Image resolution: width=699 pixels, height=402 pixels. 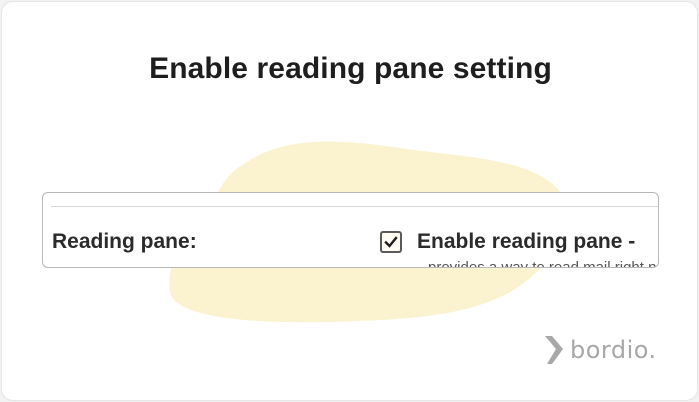 I want to click on page-title: Enable reading pane setting, so click(x=350, y=68).